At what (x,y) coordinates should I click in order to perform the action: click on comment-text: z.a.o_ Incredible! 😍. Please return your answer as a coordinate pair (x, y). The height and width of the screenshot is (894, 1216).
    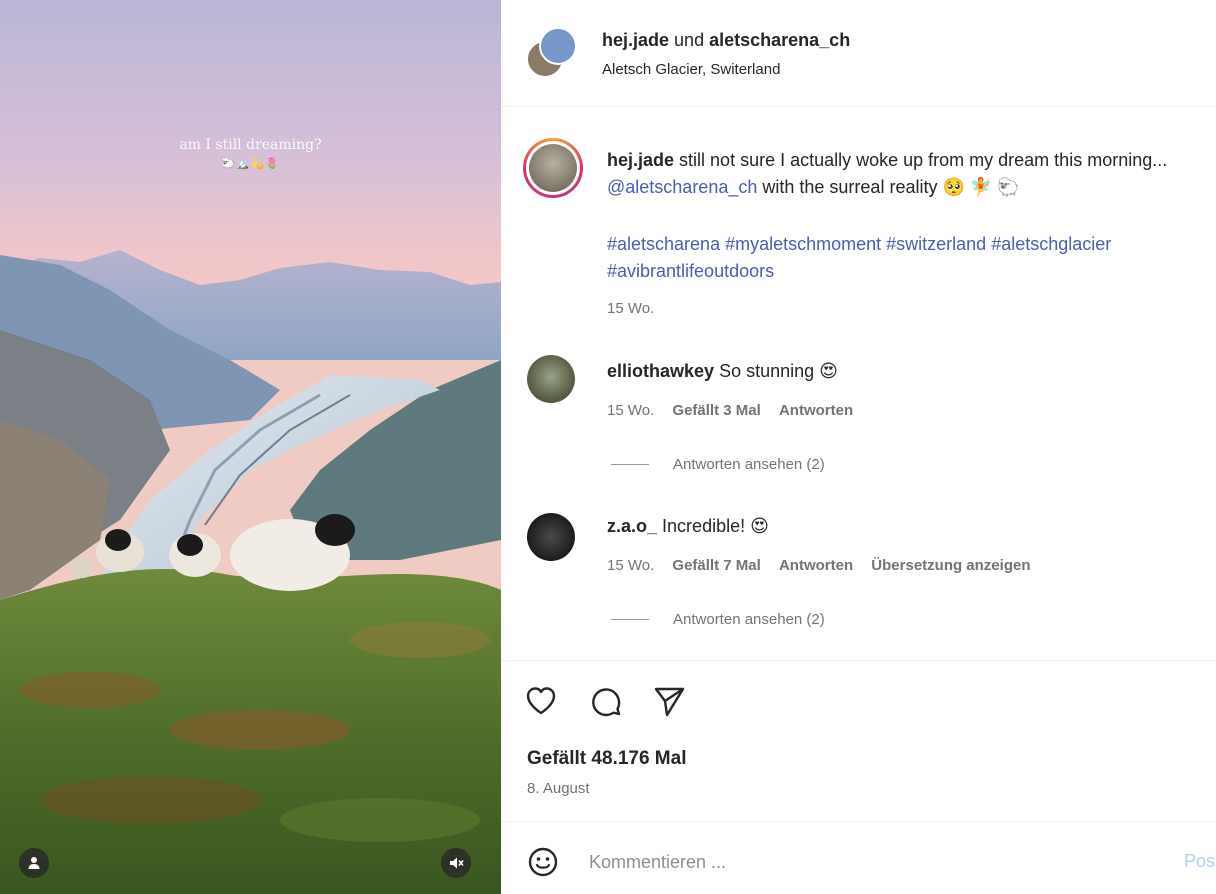
    Looking at the image, I should click on (688, 526).